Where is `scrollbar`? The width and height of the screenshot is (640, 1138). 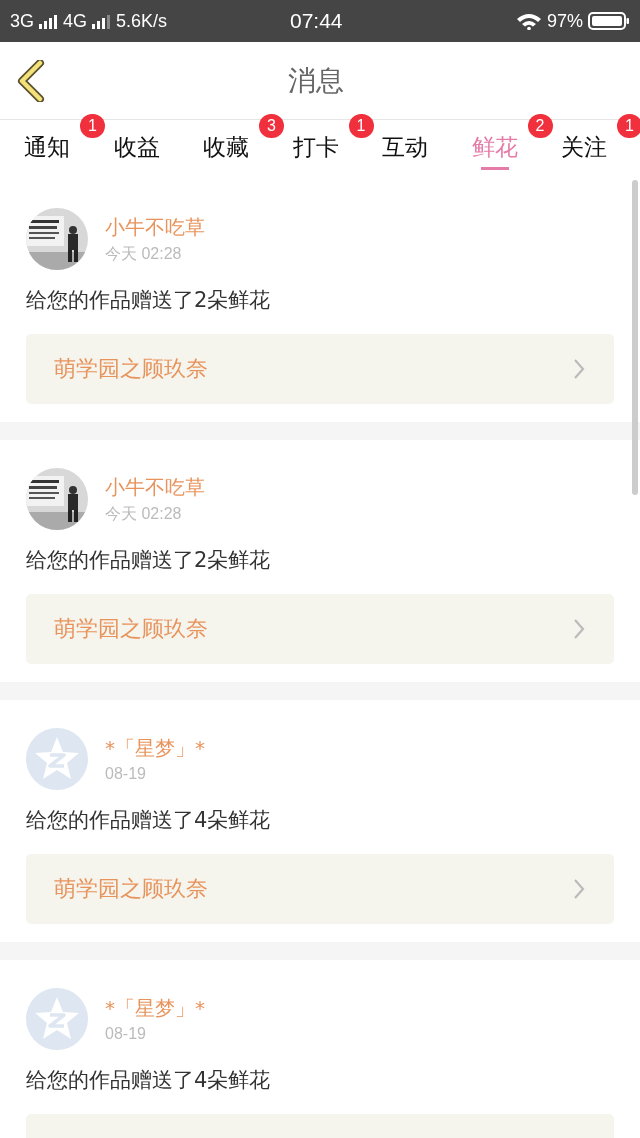 scrollbar is located at coordinates (635, 337).